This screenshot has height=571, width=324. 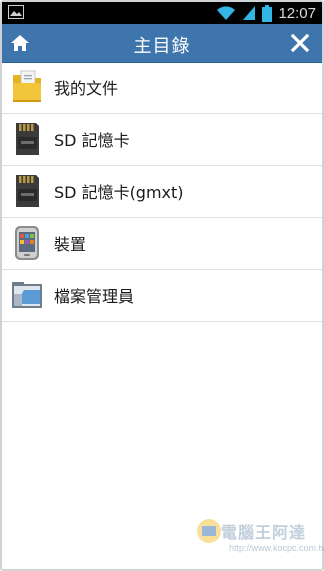 What do you see at coordinates (264, 532) in the screenshot?
I see `watermark-title: 電腦王阿達` at bounding box center [264, 532].